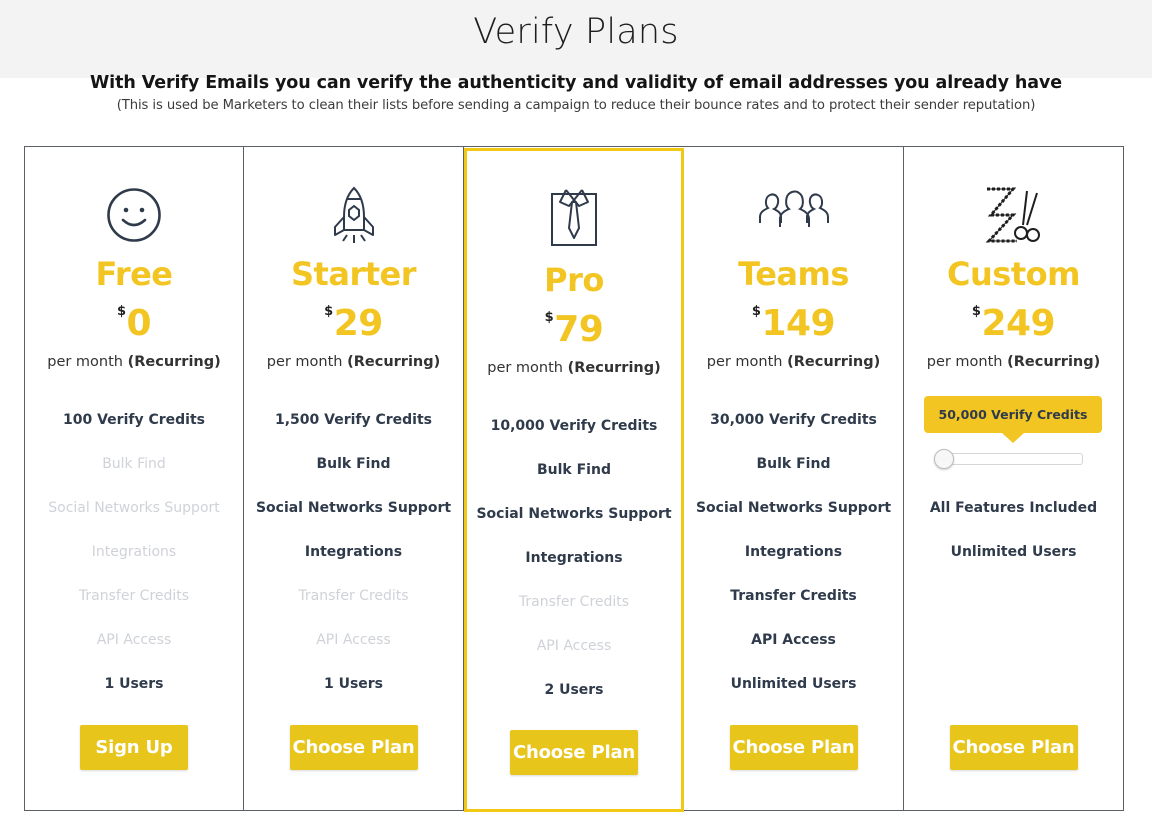 The image size is (1152, 834). What do you see at coordinates (353, 214) in the screenshot?
I see `rocket-icon` at bounding box center [353, 214].